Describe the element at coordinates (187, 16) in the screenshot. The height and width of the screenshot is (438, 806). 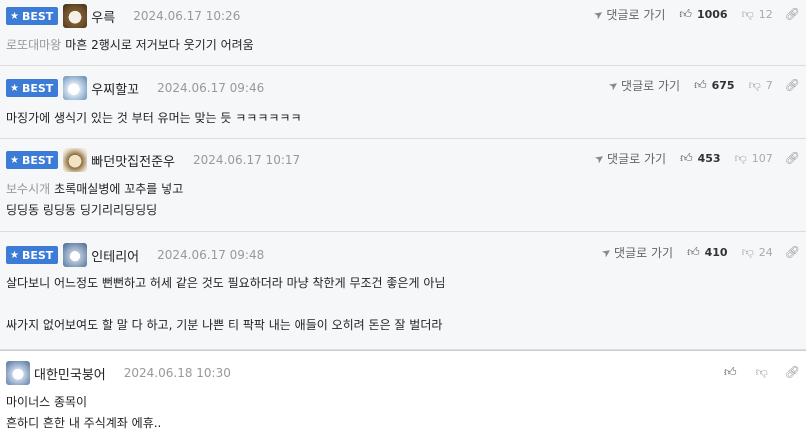
I see `comment-date: 2024.06.17 10:26` at that location.